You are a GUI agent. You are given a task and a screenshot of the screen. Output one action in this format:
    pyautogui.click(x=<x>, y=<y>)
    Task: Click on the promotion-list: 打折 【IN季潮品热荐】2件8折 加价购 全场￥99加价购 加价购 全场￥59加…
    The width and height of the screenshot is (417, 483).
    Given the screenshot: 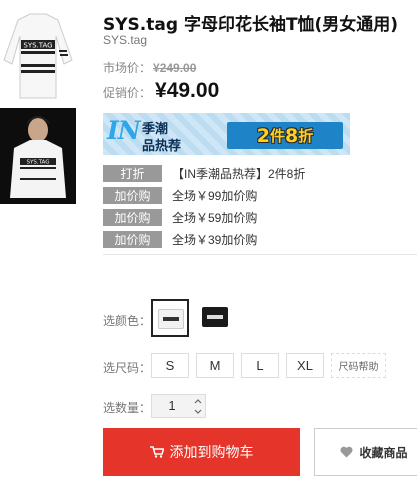 What is the action you would take?
    pyautogui.click(x=204, y=209)
    